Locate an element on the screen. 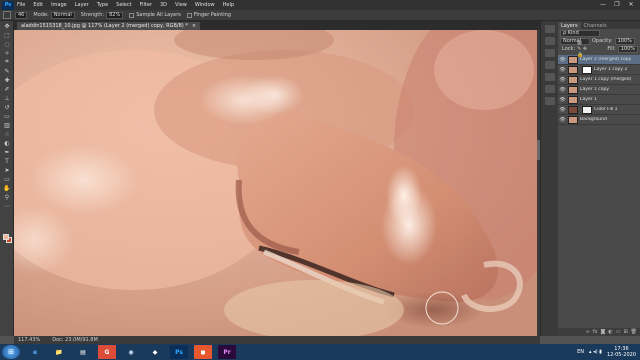 Image resolution: width=640 pixels, height=360 pixels. lasso-tool-icon: ◌ is located at coordinates (7, 44).